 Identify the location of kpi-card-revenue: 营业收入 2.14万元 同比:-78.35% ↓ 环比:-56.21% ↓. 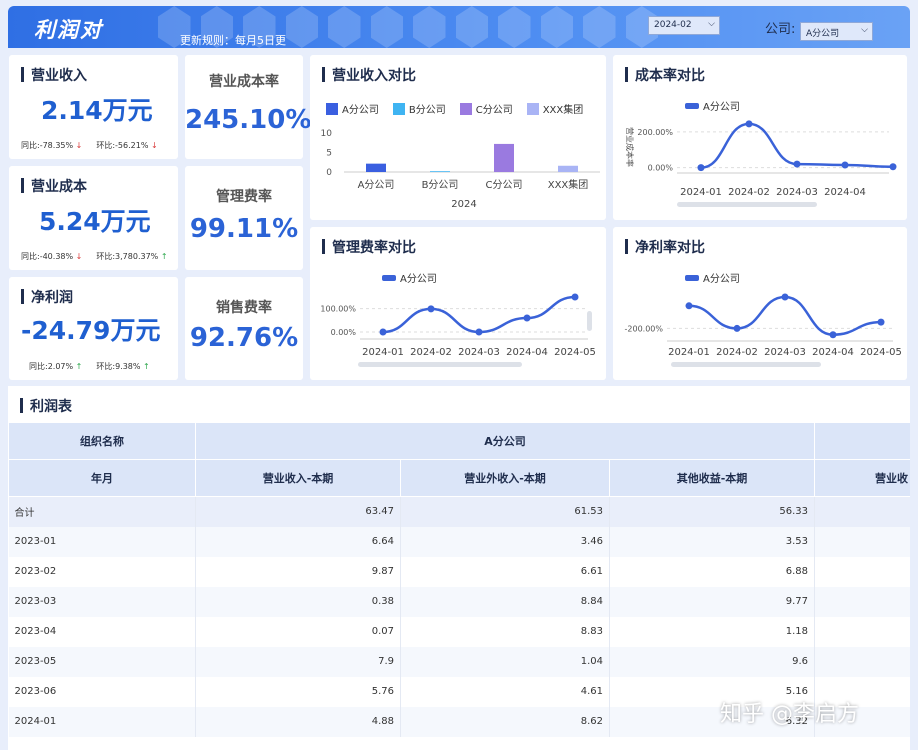
(93, 107).